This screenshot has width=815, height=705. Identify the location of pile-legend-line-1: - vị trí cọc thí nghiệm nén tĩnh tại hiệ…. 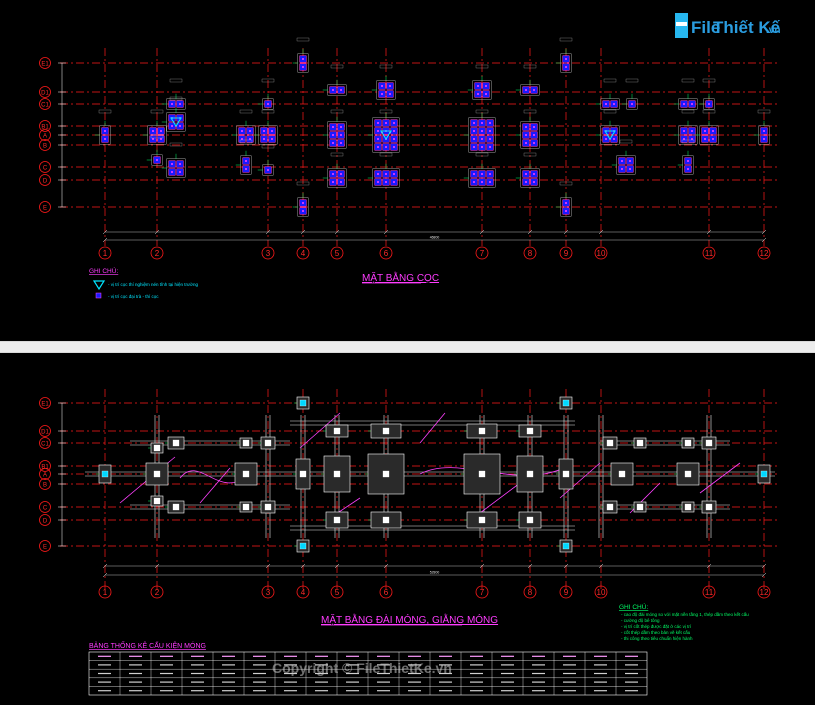
(153, 284).